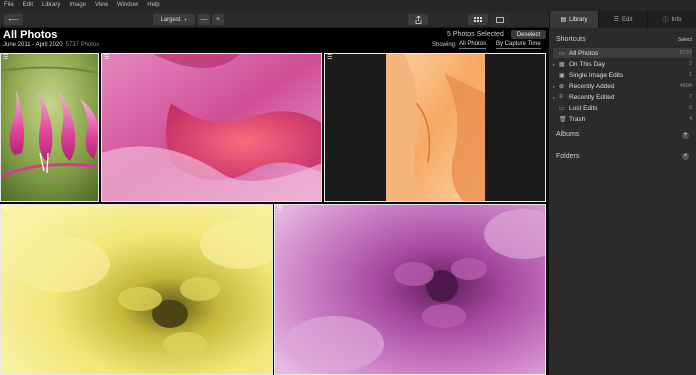 The image size is (696, 375). I want to click on menu-help: Help, so click(153, 5).